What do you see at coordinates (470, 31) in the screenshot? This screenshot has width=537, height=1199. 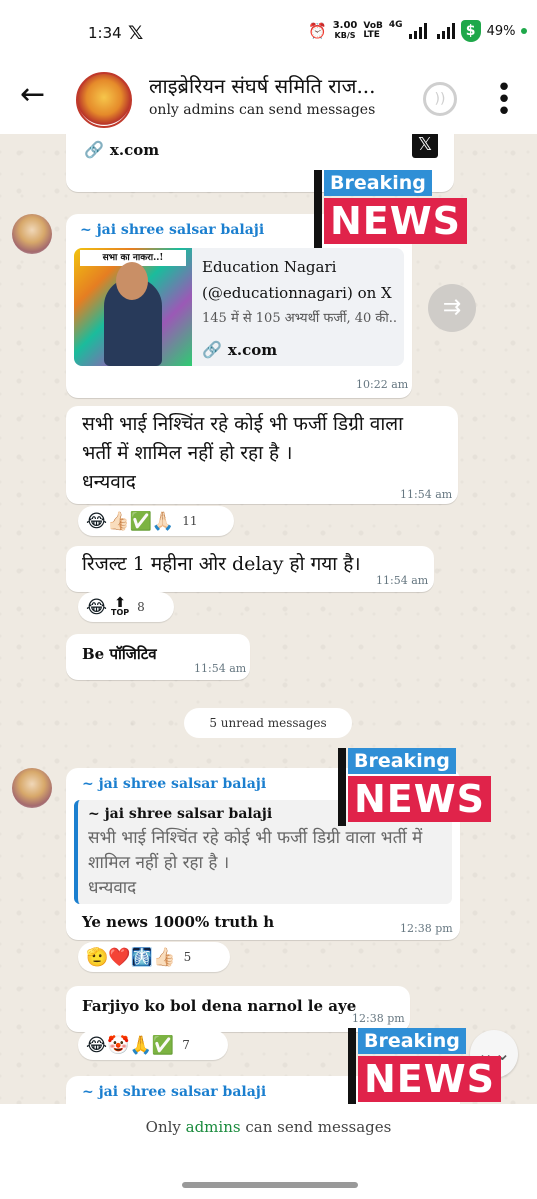 I see `shield-icon: $` at bounding box center [470, 31].